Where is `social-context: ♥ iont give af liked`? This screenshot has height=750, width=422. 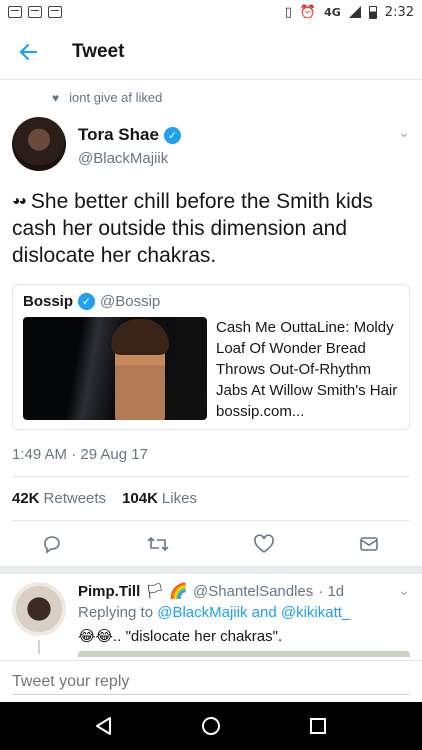 social-context: ♥ iont give af liked is located at coordinates (107, 97).